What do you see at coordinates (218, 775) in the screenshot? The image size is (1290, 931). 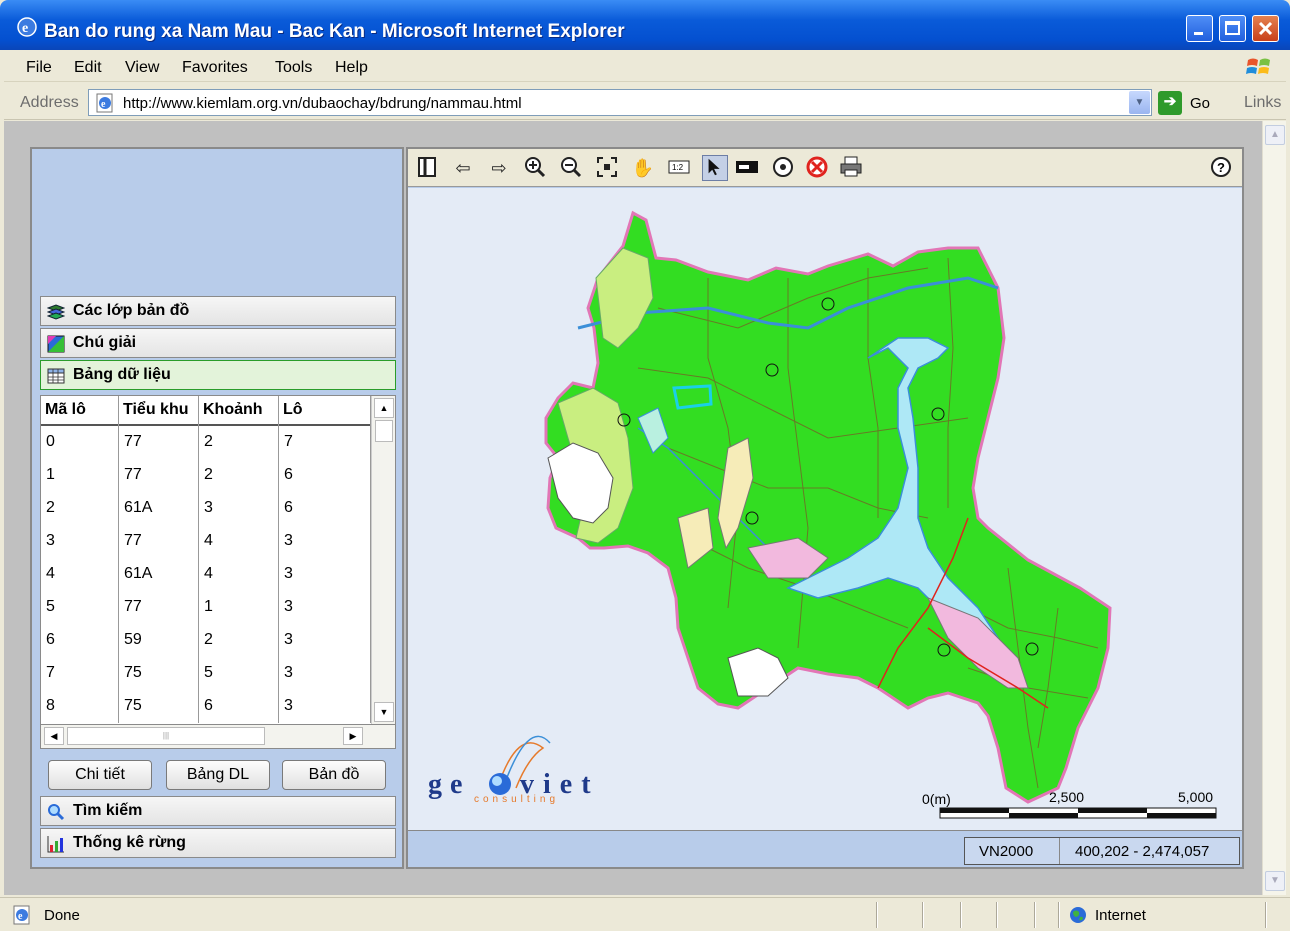 I see `data-table-button: Bảng DL` at bounding box center [218, 775].